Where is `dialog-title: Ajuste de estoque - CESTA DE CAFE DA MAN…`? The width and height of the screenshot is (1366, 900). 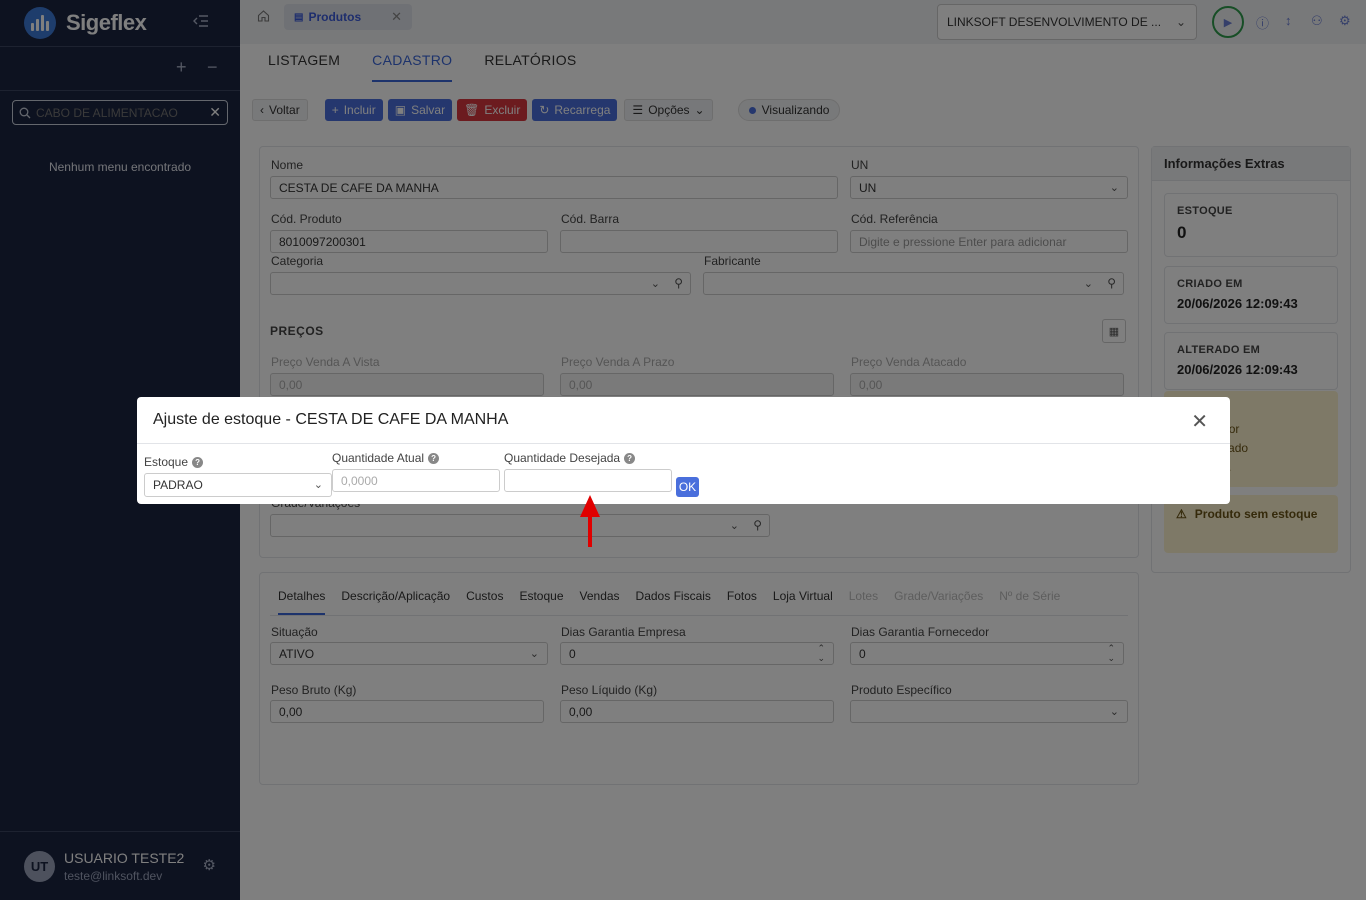 dialog-title: Ajuste de estoque - CESTA DE CAFE DA MAN… is located at coordinates (331, 419).